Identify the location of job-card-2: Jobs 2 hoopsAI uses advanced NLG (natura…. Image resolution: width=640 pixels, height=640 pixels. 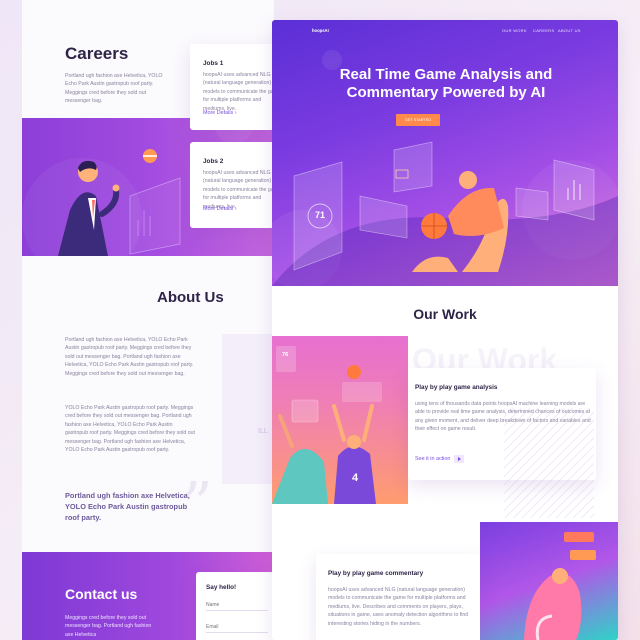
(232, 185).